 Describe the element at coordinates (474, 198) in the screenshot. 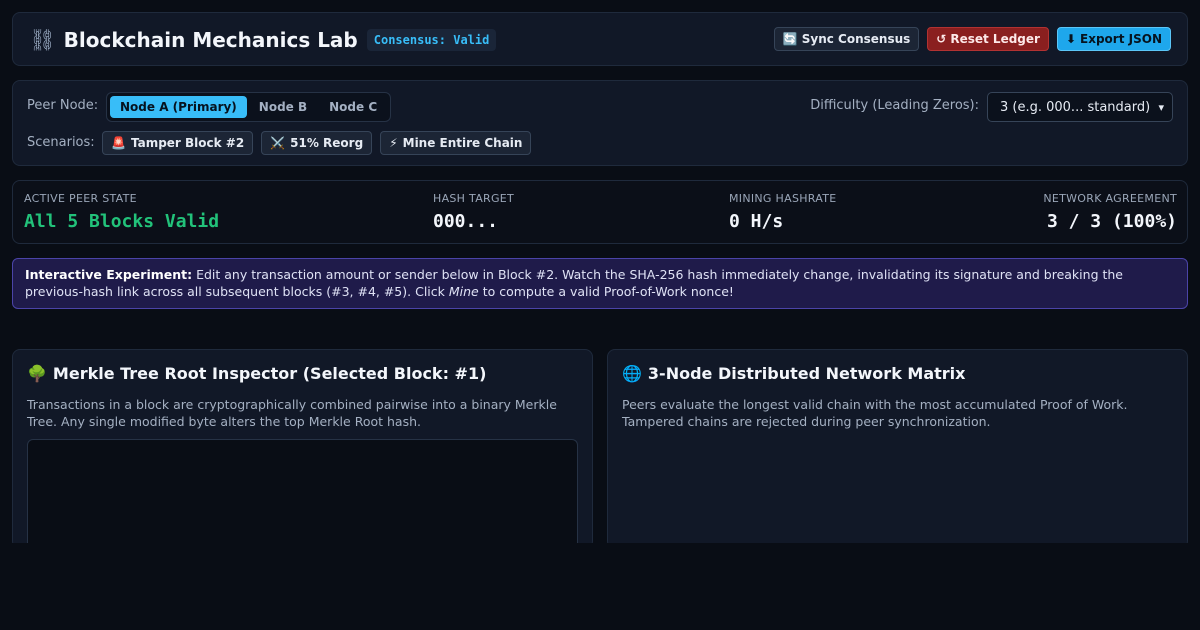

I see `stat-label: HASH TARGET` at that location.